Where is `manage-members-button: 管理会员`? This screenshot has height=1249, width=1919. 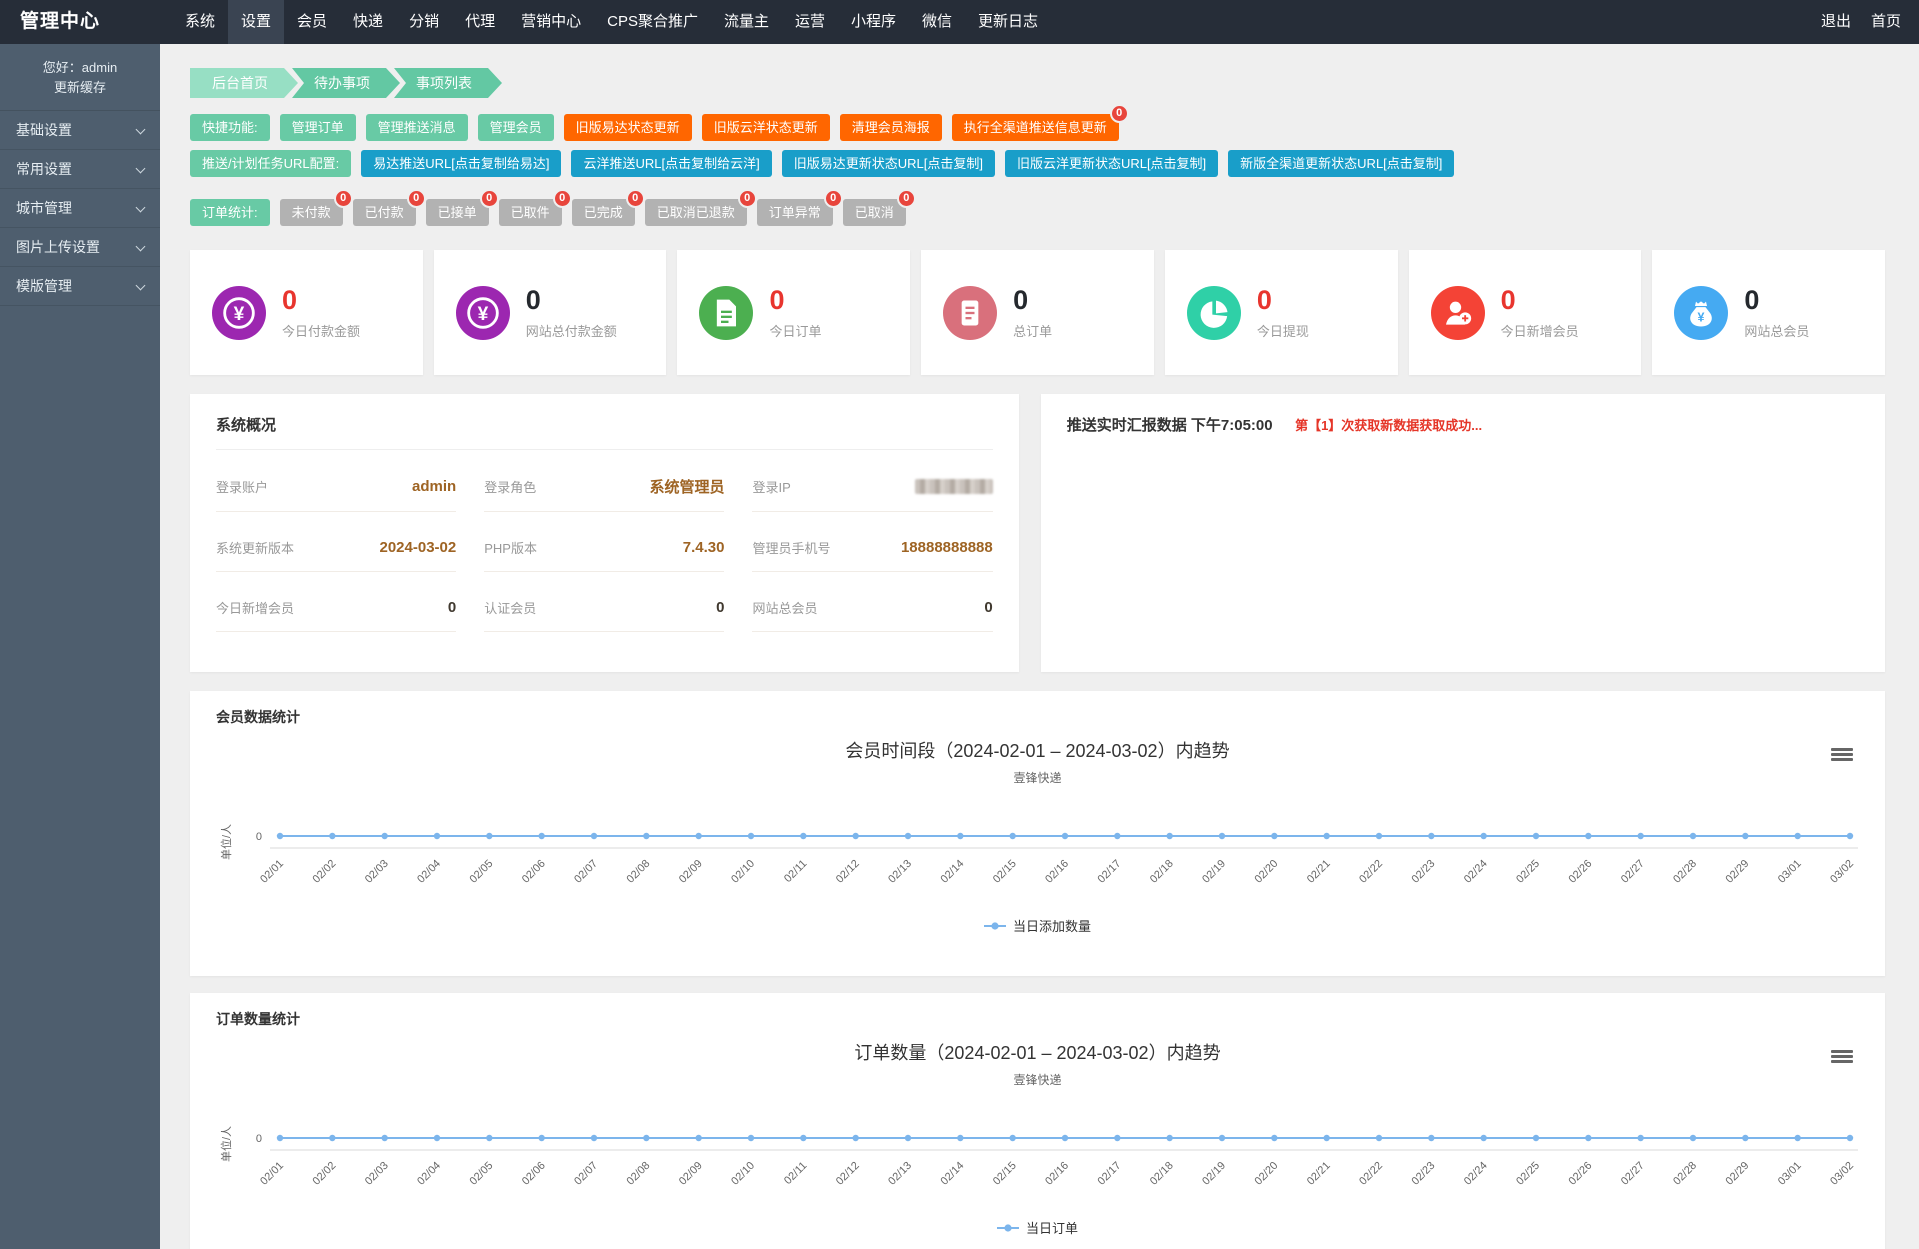
manage-members-button: 管理会员 is located at coordinates (515, 127).